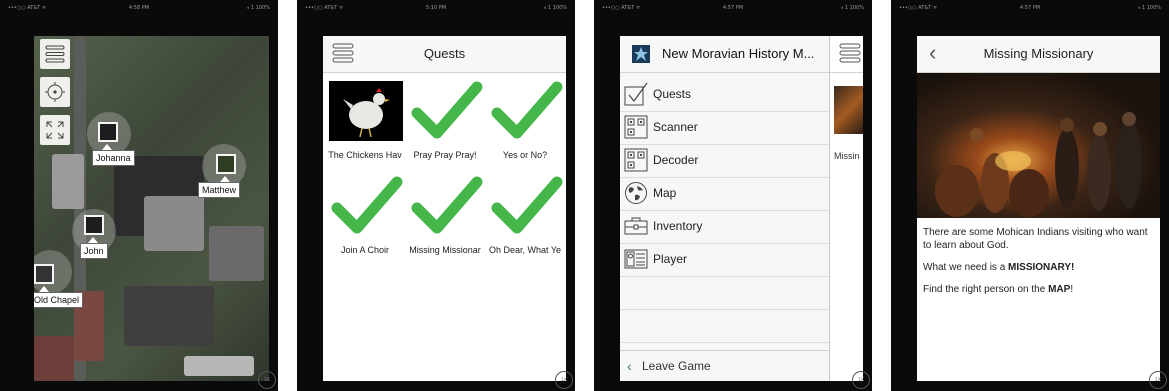  Describe the element at coordinates (94, 251) in the screenshot. I see `pin-label: John` at that location.